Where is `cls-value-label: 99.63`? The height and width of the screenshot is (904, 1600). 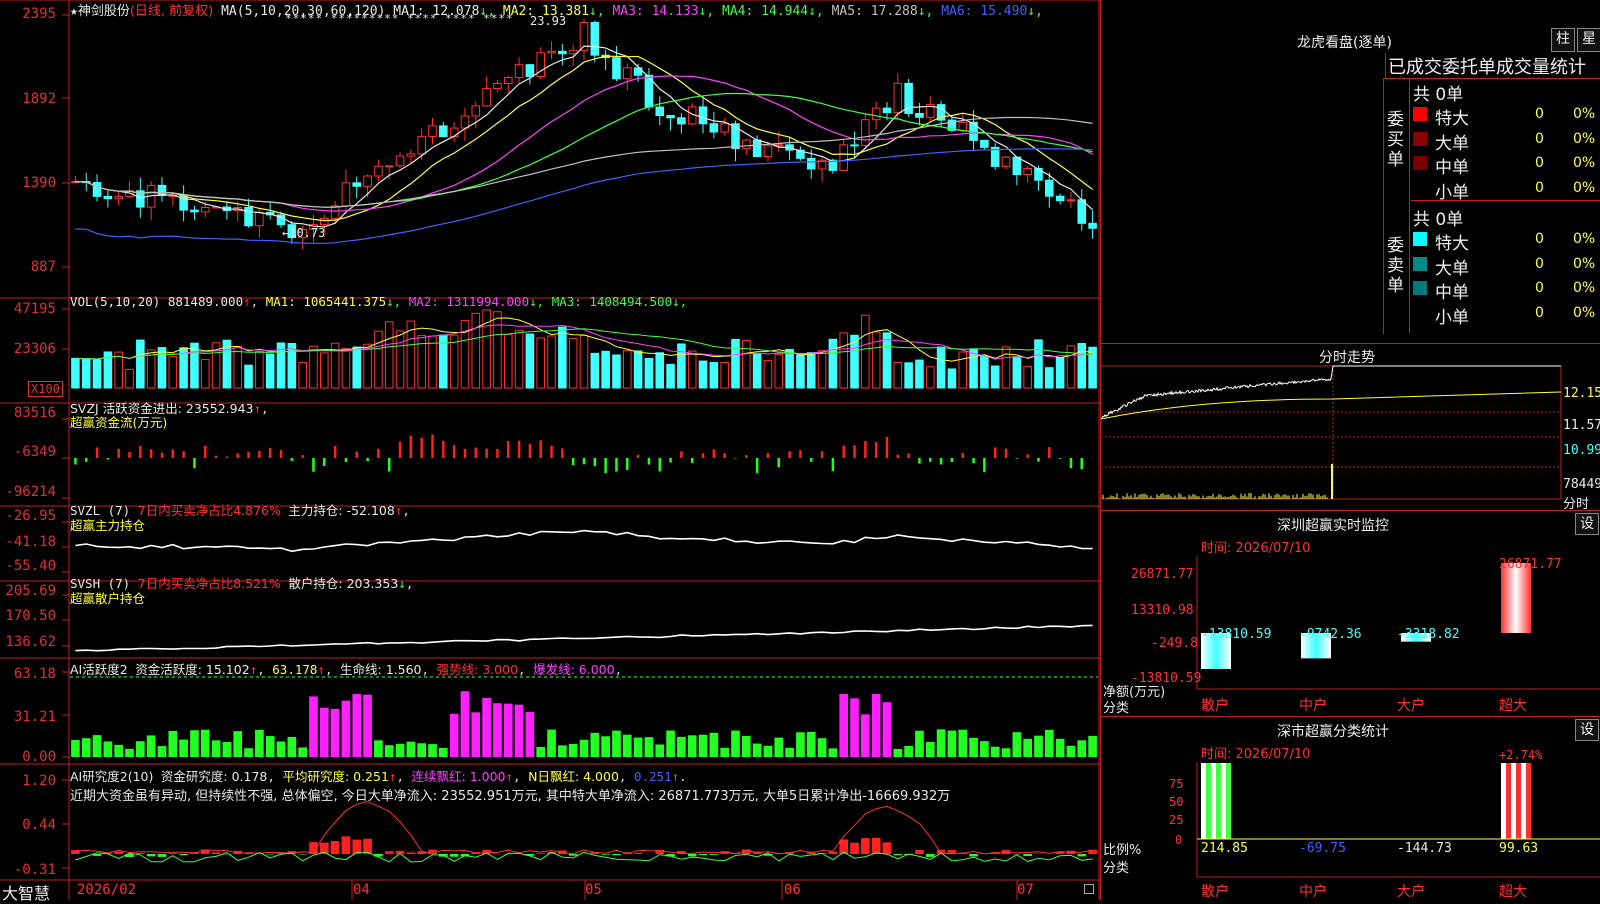
cls-value-label: 99.63 is located at coordinates (1518, 848).